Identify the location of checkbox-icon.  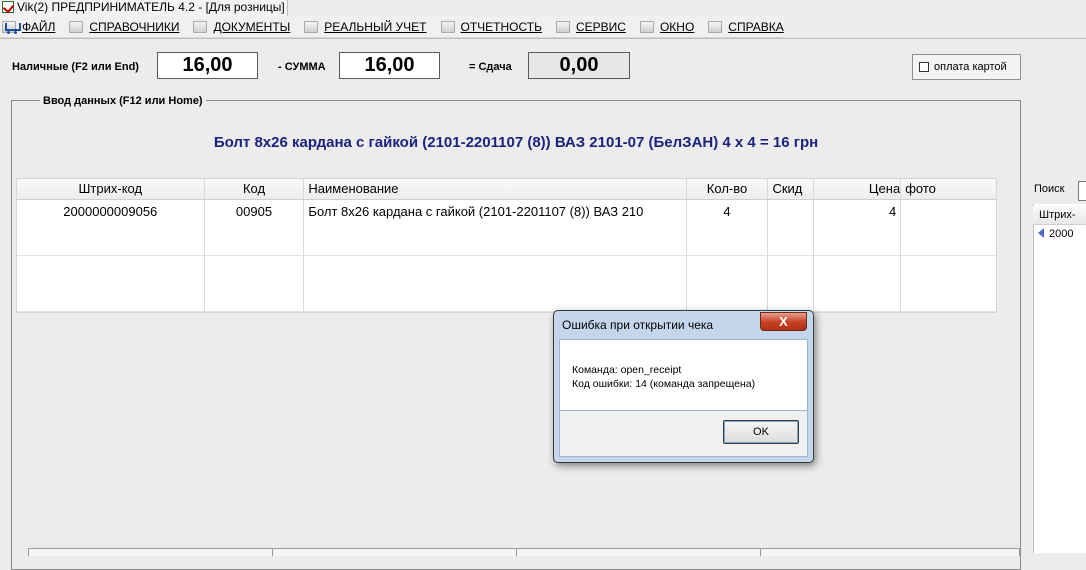
(924, 67).